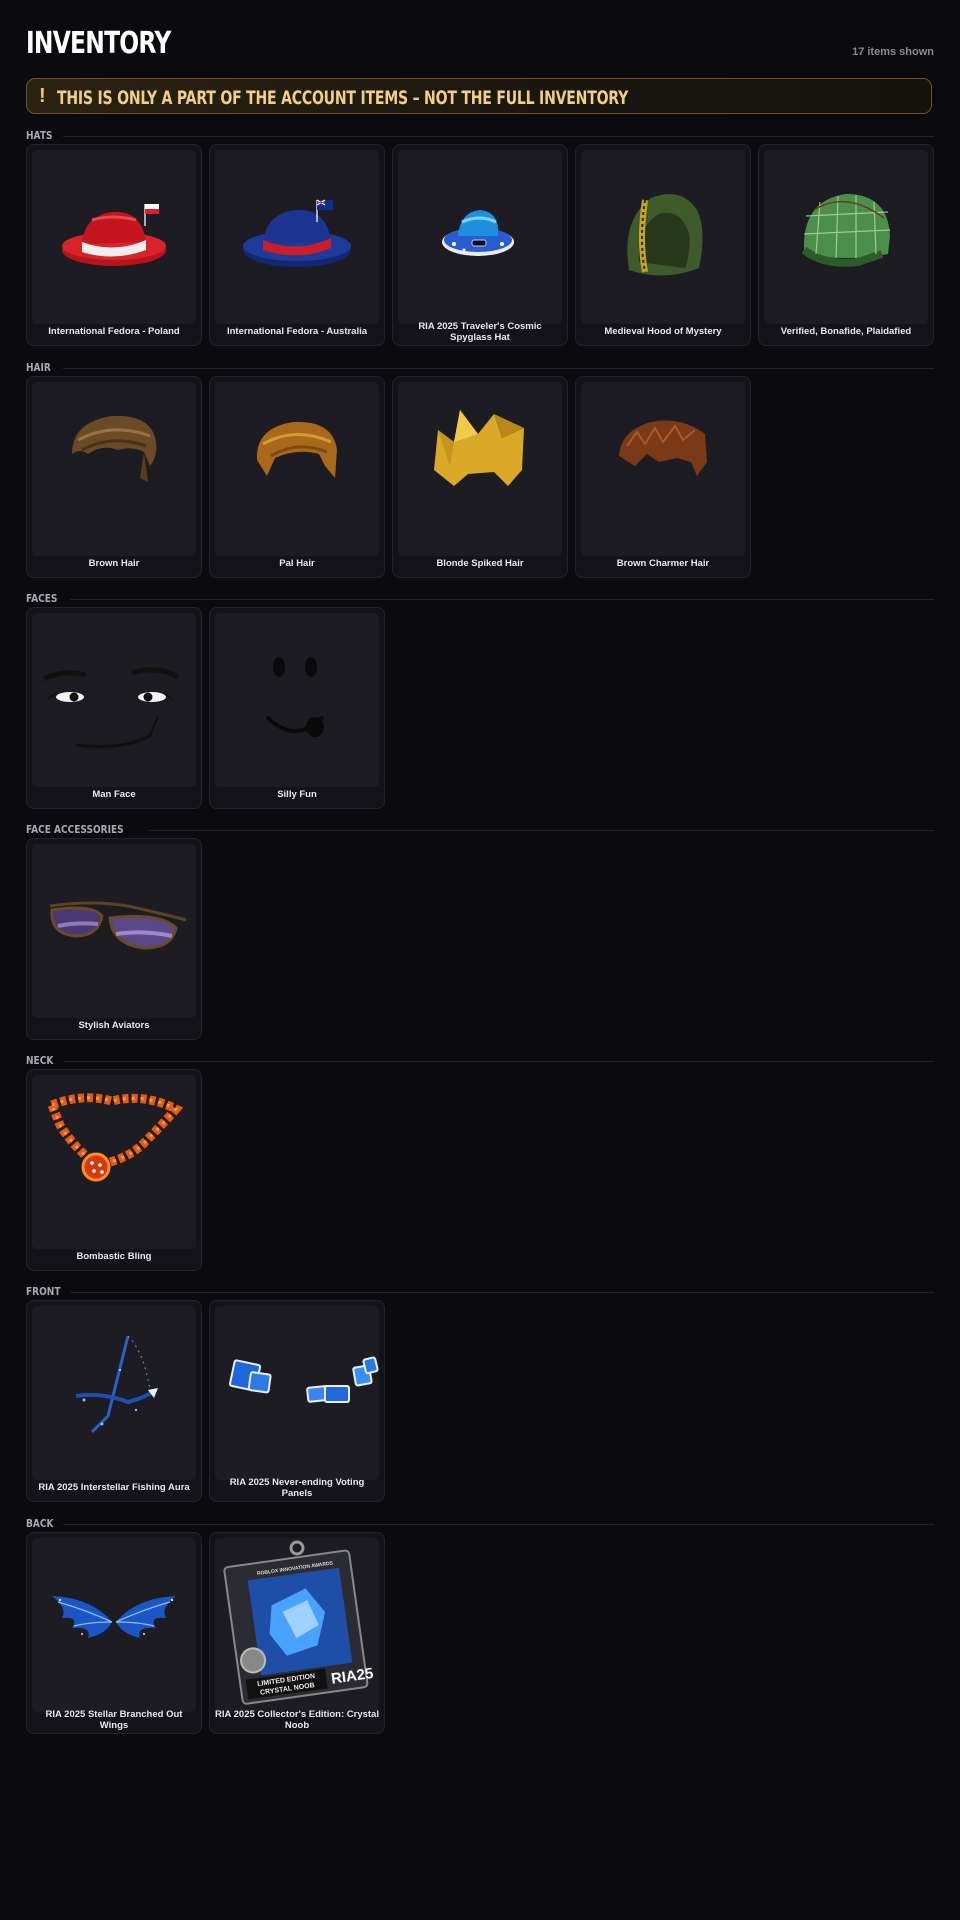 This screenshot has width=960, height=1920. What do you see at coordinates (114, 1025) in the screenshot?
I see `item-name: Stylish Aviators` at bounding box center [114, 1025].